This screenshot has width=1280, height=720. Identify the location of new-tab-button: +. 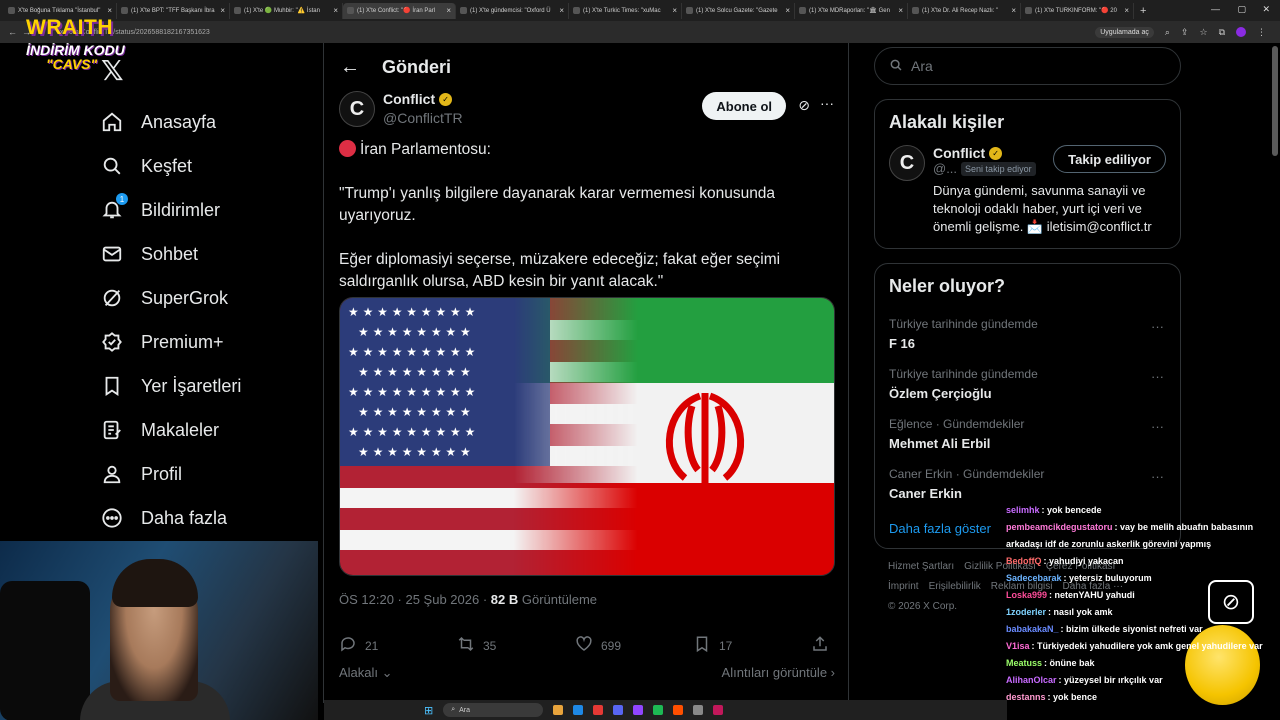
(1143, 11).